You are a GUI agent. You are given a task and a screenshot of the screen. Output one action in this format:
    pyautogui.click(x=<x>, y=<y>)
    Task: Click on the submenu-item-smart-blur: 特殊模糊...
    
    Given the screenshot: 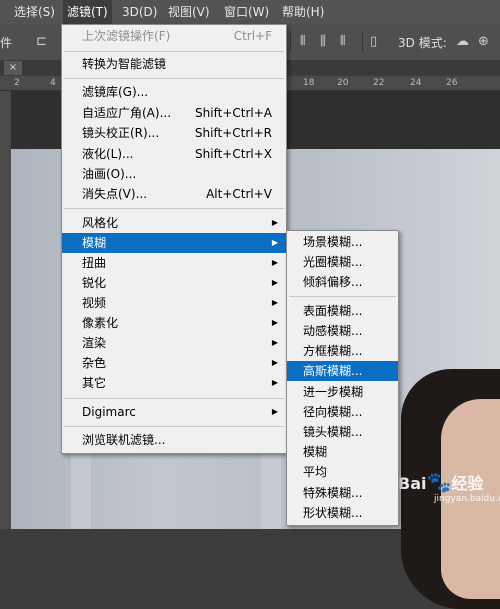 What is the action you would take?
    pyautogui.click(x=342, y=493)
    